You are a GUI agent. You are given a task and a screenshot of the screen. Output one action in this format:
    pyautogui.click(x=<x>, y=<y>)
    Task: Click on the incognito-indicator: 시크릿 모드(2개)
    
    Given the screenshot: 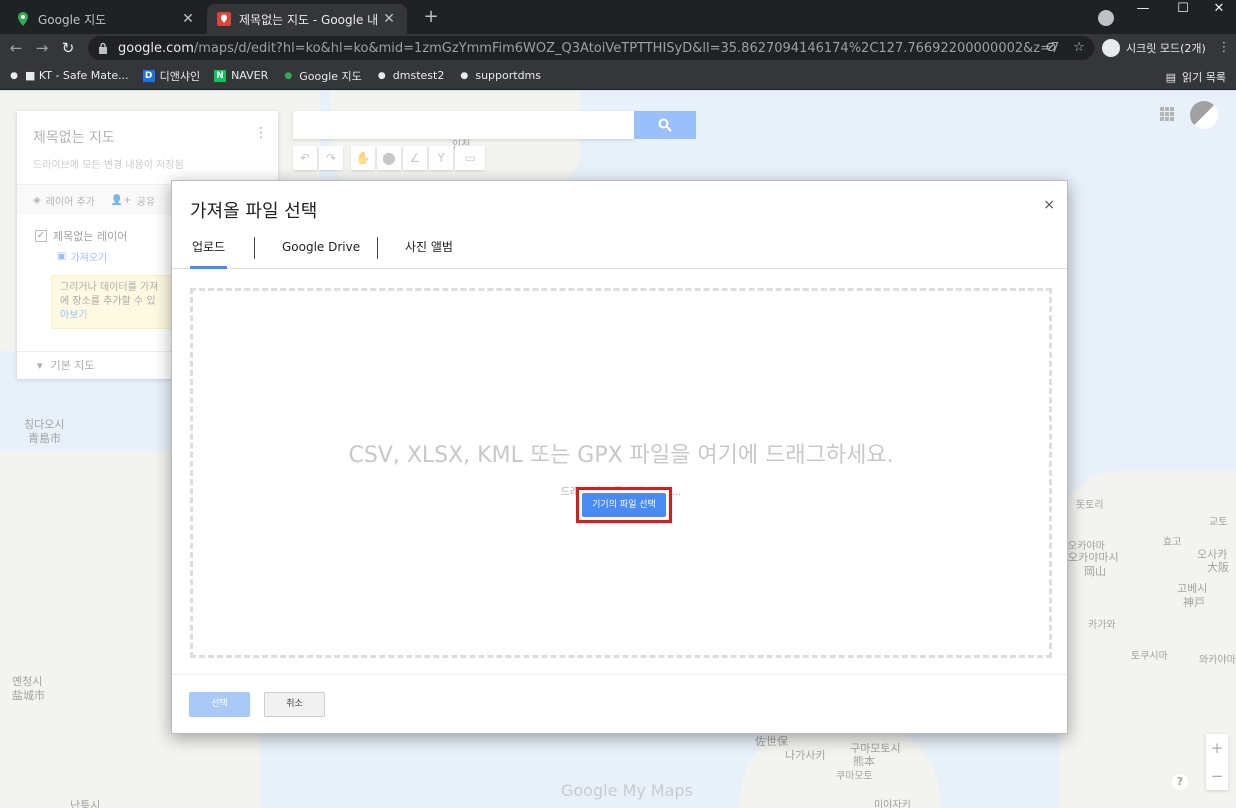 What is the action you would take?
    pyautogui.click(x=1154, y=48)
    